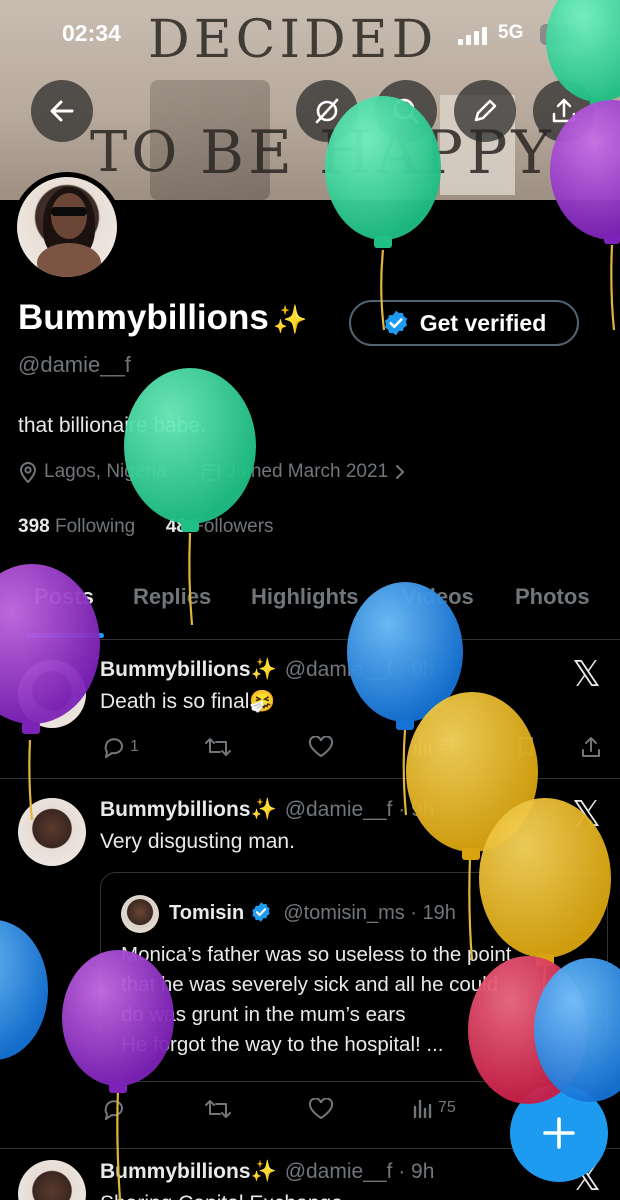 This screenshot has width=620, height=1200. I want to click on reply-button, so click(114, 1109).